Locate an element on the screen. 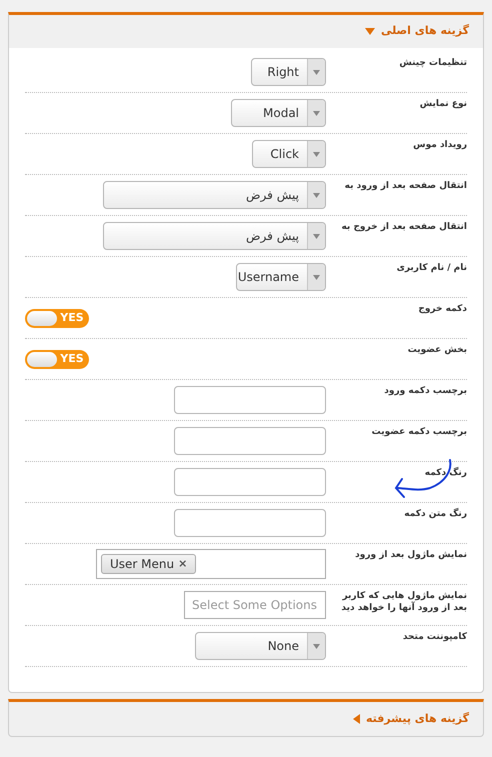  field-label: برچسب دکمه عضویت is located at coordinates (418, 432).